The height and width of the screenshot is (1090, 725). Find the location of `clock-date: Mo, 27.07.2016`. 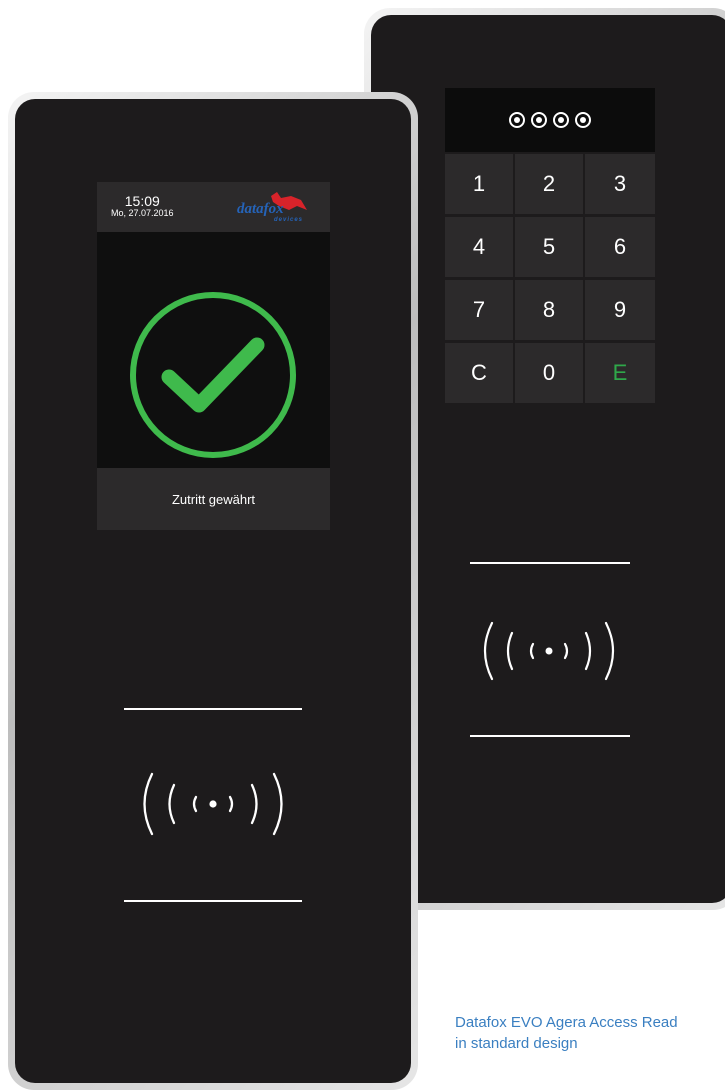

clock-date: Mo, 27.07.2016 is located at coordinates (142, 213).